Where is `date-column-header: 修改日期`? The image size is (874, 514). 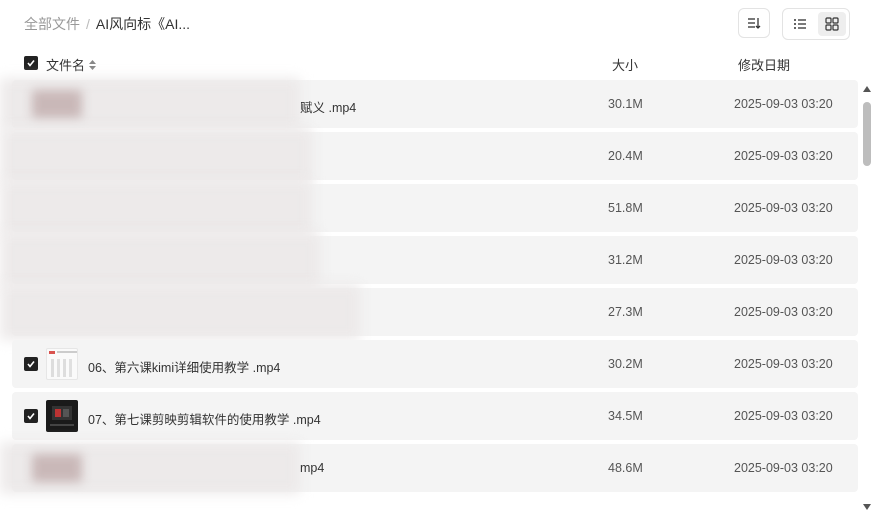
date-column-header: 修改日期 is located at coordinates (764, 64).